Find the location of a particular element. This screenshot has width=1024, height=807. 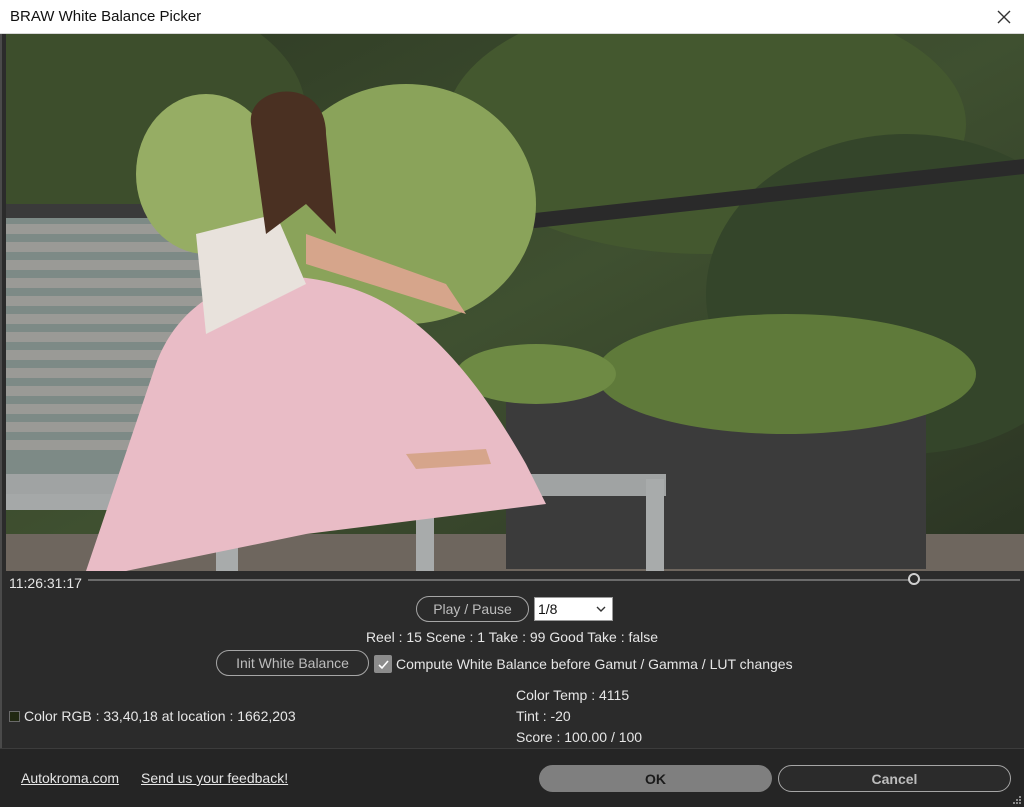

feedback-link: Send us your feedback! is located at coordinates (214, 778).